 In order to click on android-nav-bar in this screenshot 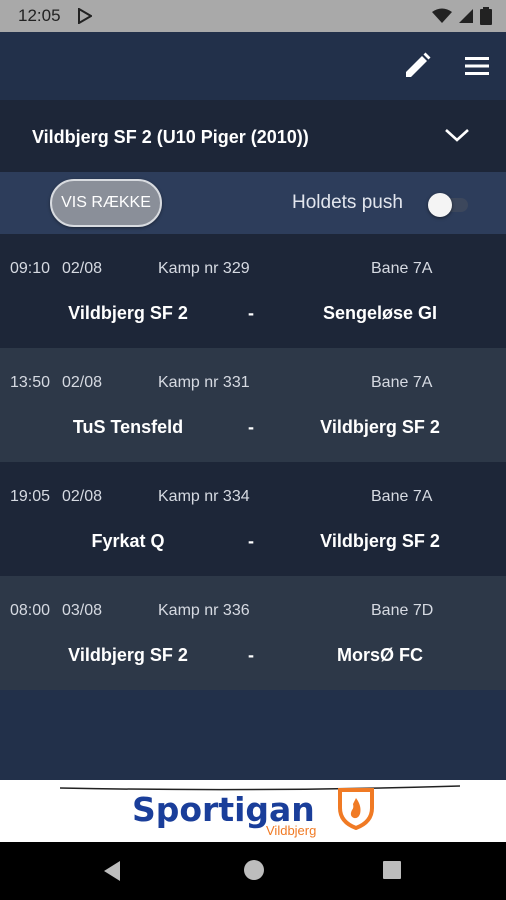, I will do `click(253, 871)`.